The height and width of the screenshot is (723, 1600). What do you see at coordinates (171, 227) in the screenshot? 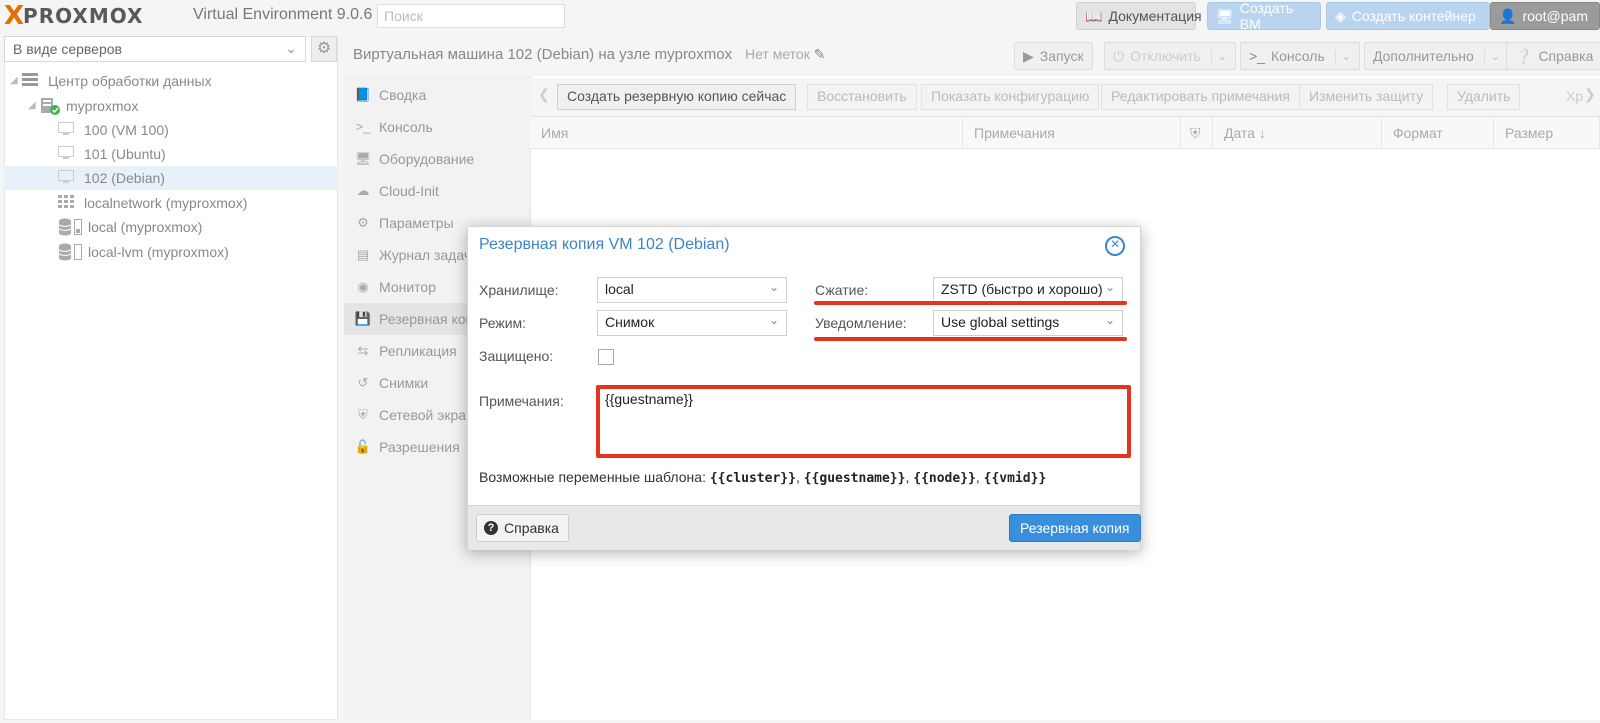
I see `tree-item-local: local (myproxmox)` at bounding box center [171, 227].